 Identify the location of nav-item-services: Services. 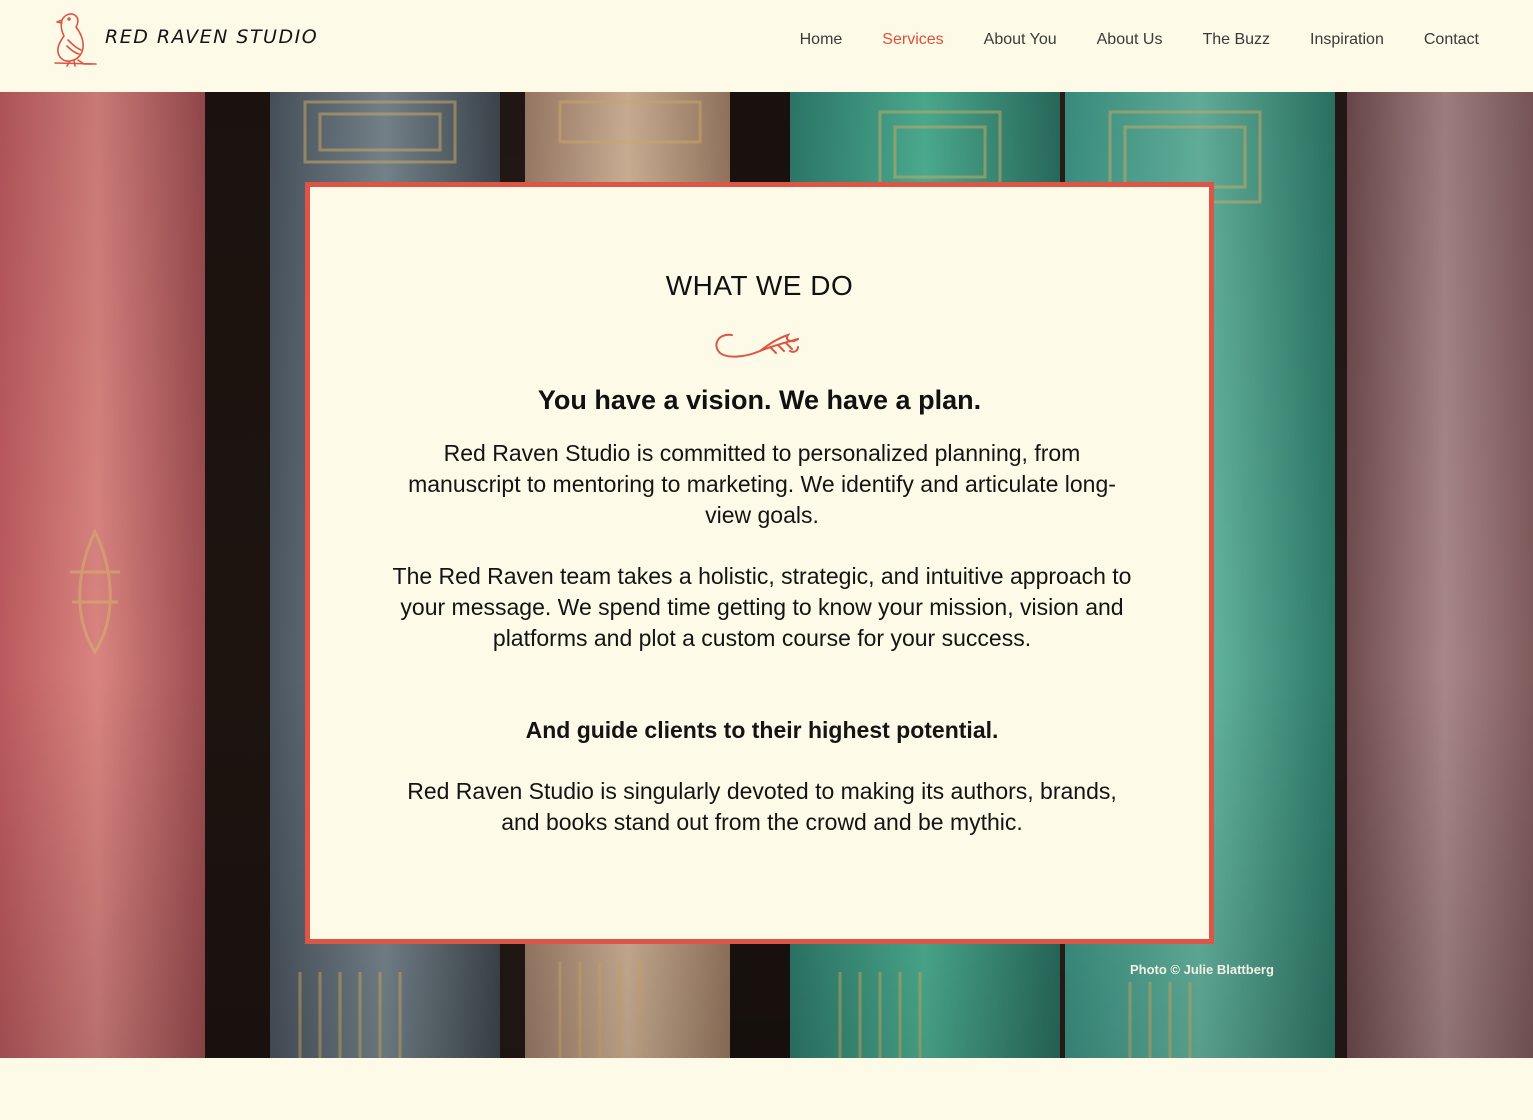
(912, 40).